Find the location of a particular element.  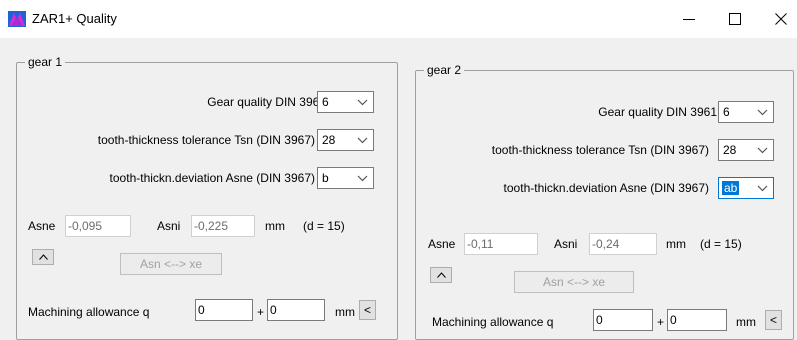

gear2-tolerance-label: tooth-thickness tolerance Tsn (DIN 3967) is located at coordinates (600, 150).